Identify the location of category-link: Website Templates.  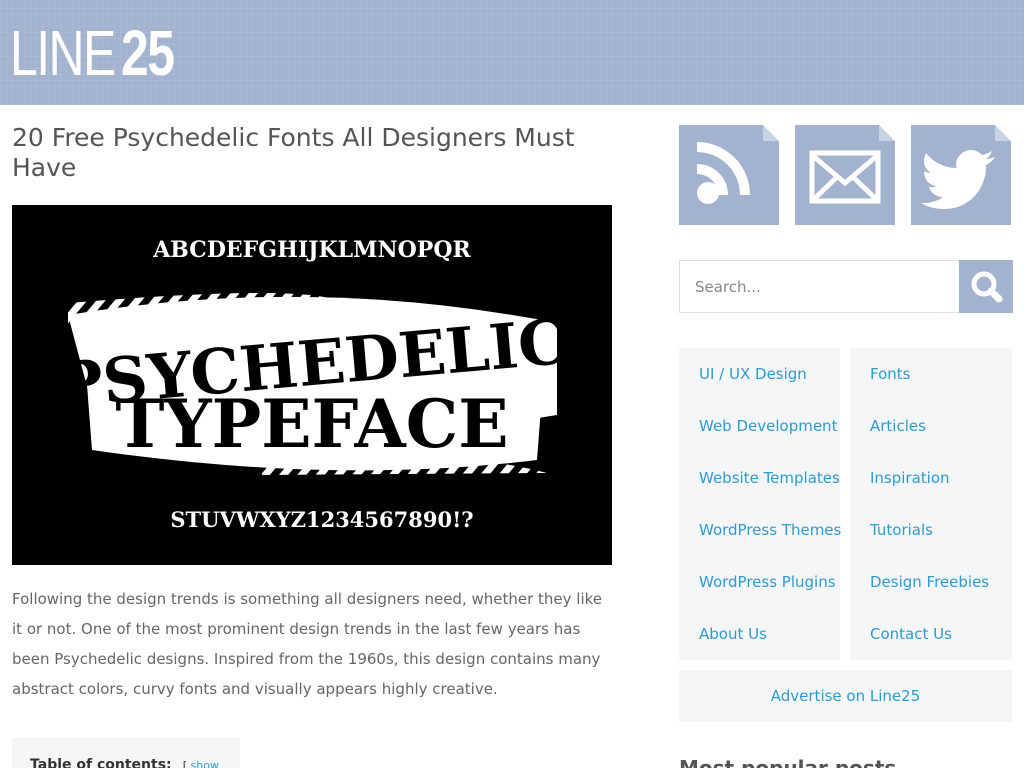
(769, 478).